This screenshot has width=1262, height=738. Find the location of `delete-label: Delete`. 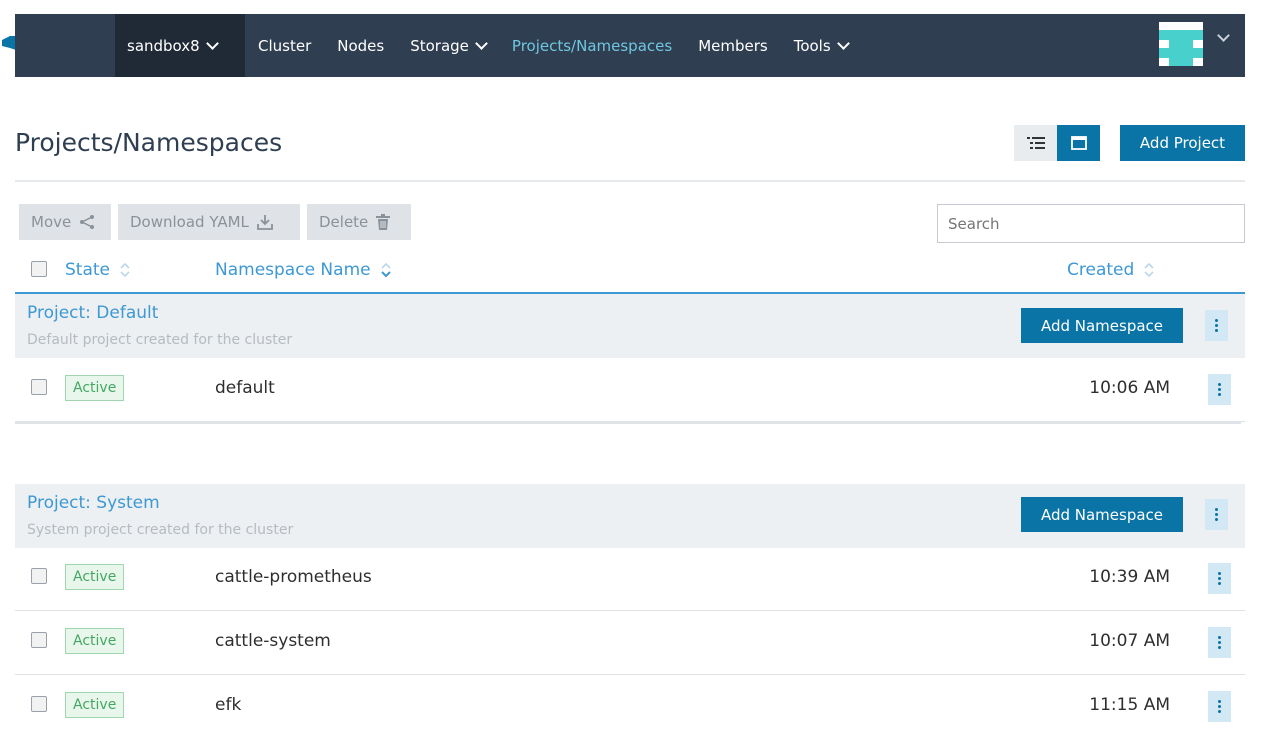

delete-label: Delete is located at coordinates (344, 222).